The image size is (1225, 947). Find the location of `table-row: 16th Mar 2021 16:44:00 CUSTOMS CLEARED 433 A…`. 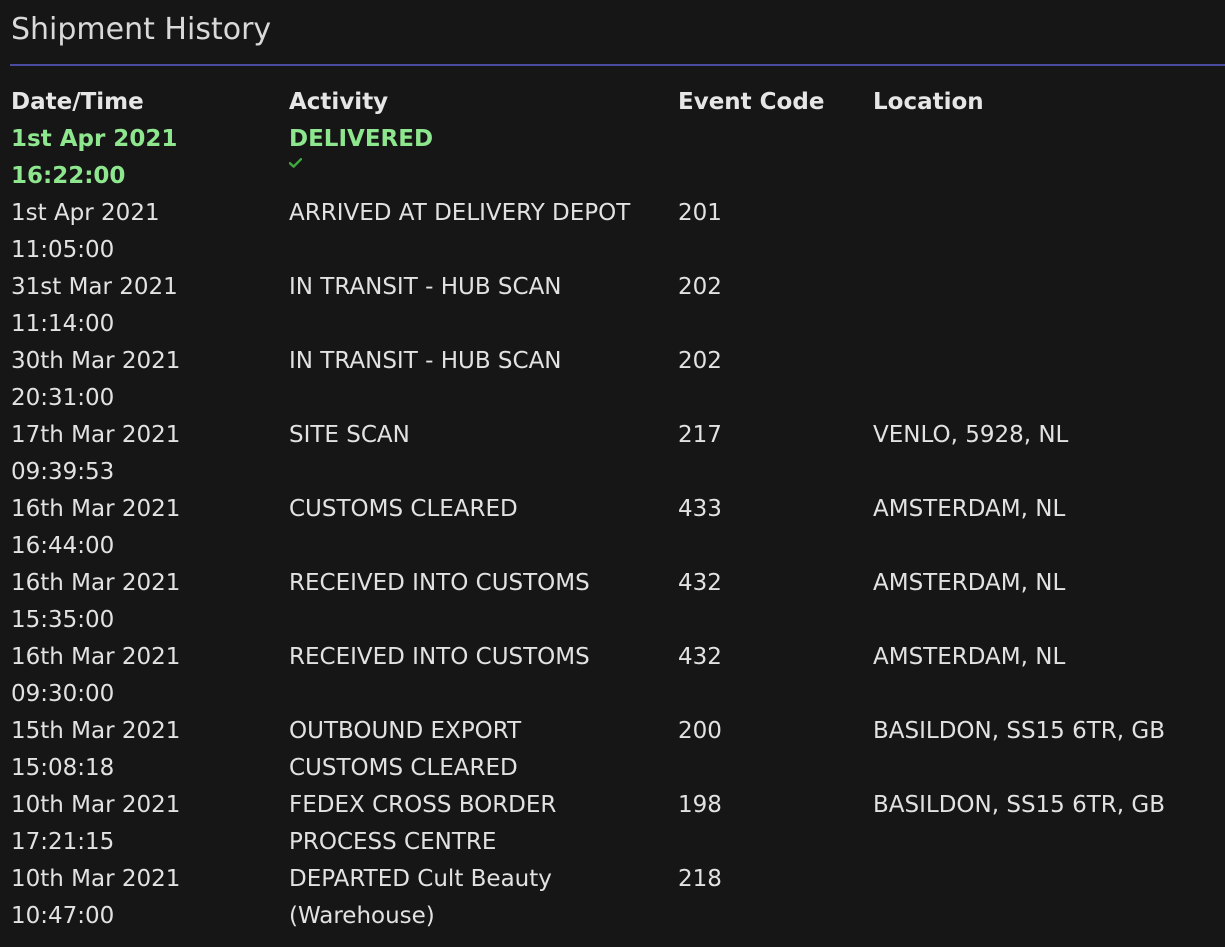

table-row: 16th Mar 2021 16:44:00 CUSTOMS CLEARED 433 A… is located at coordinates (618, 528).